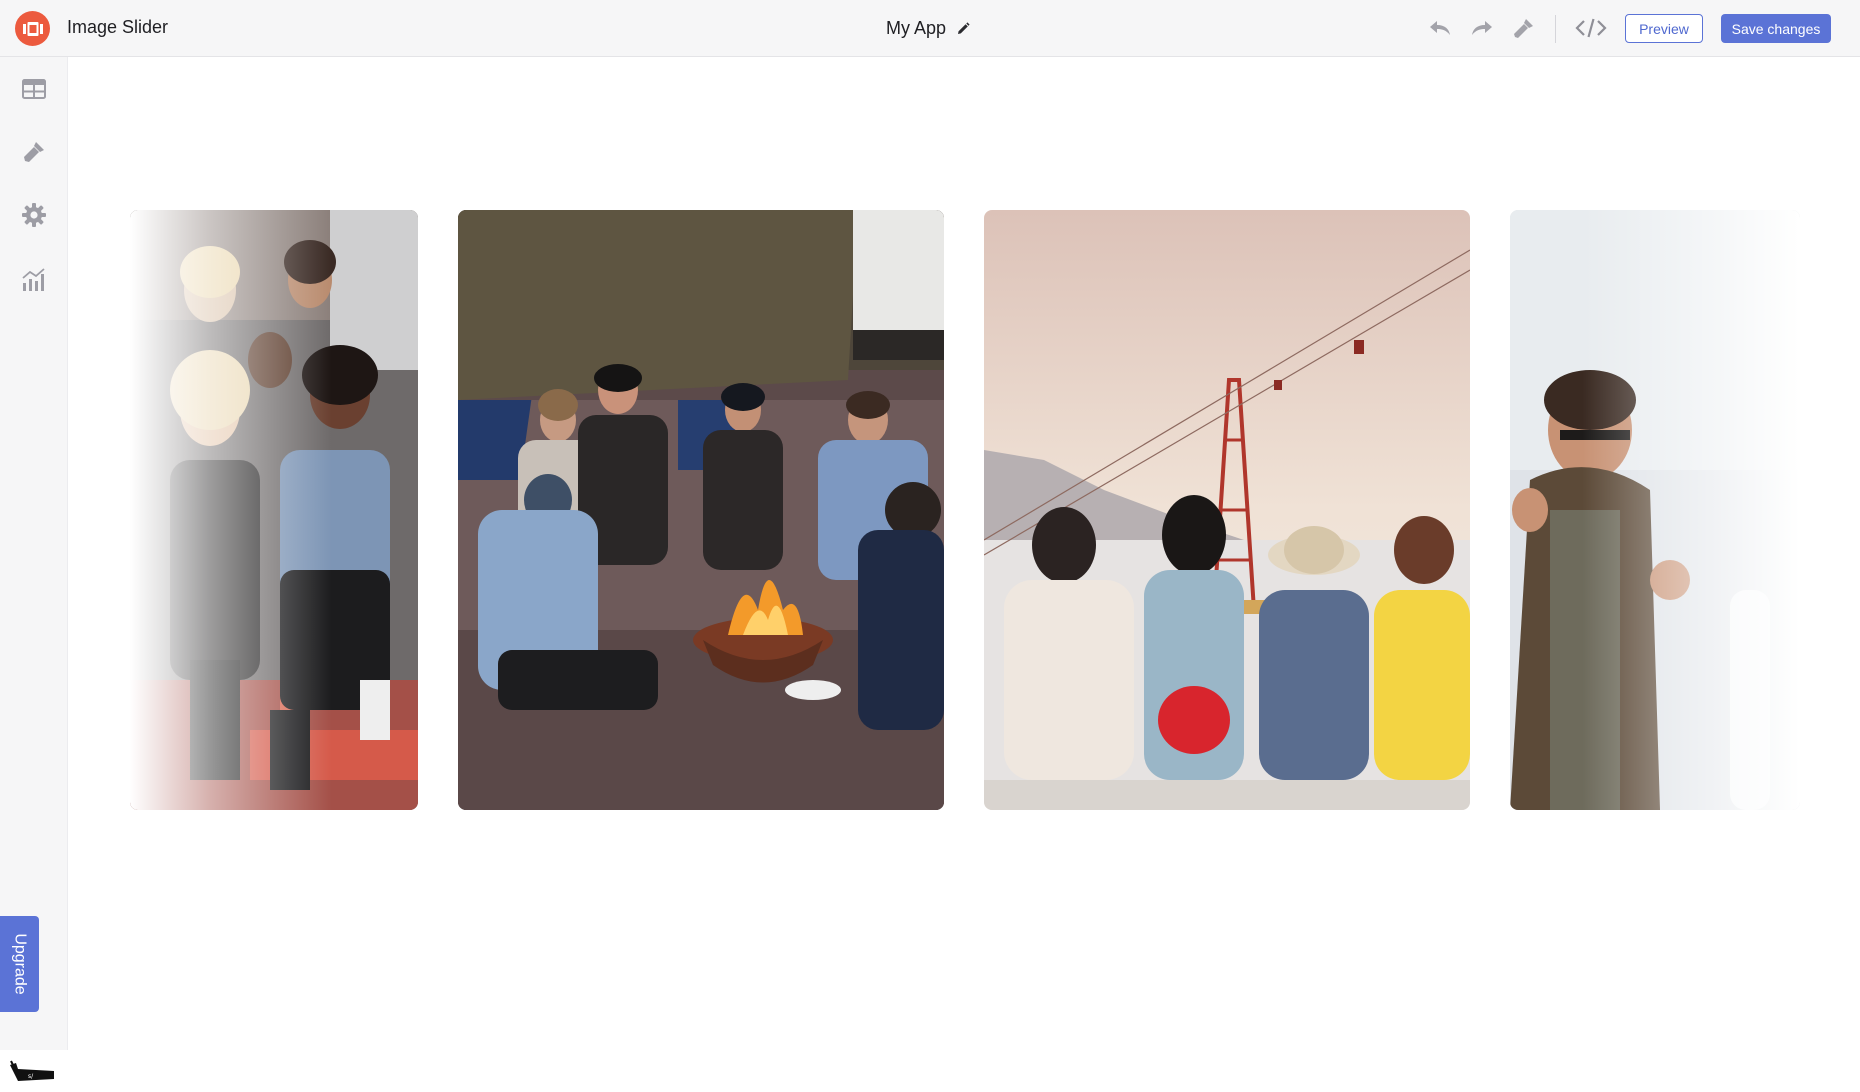 This screenshot has height=1092, width=1860. I want to click on app-logo, so click(32, 28).